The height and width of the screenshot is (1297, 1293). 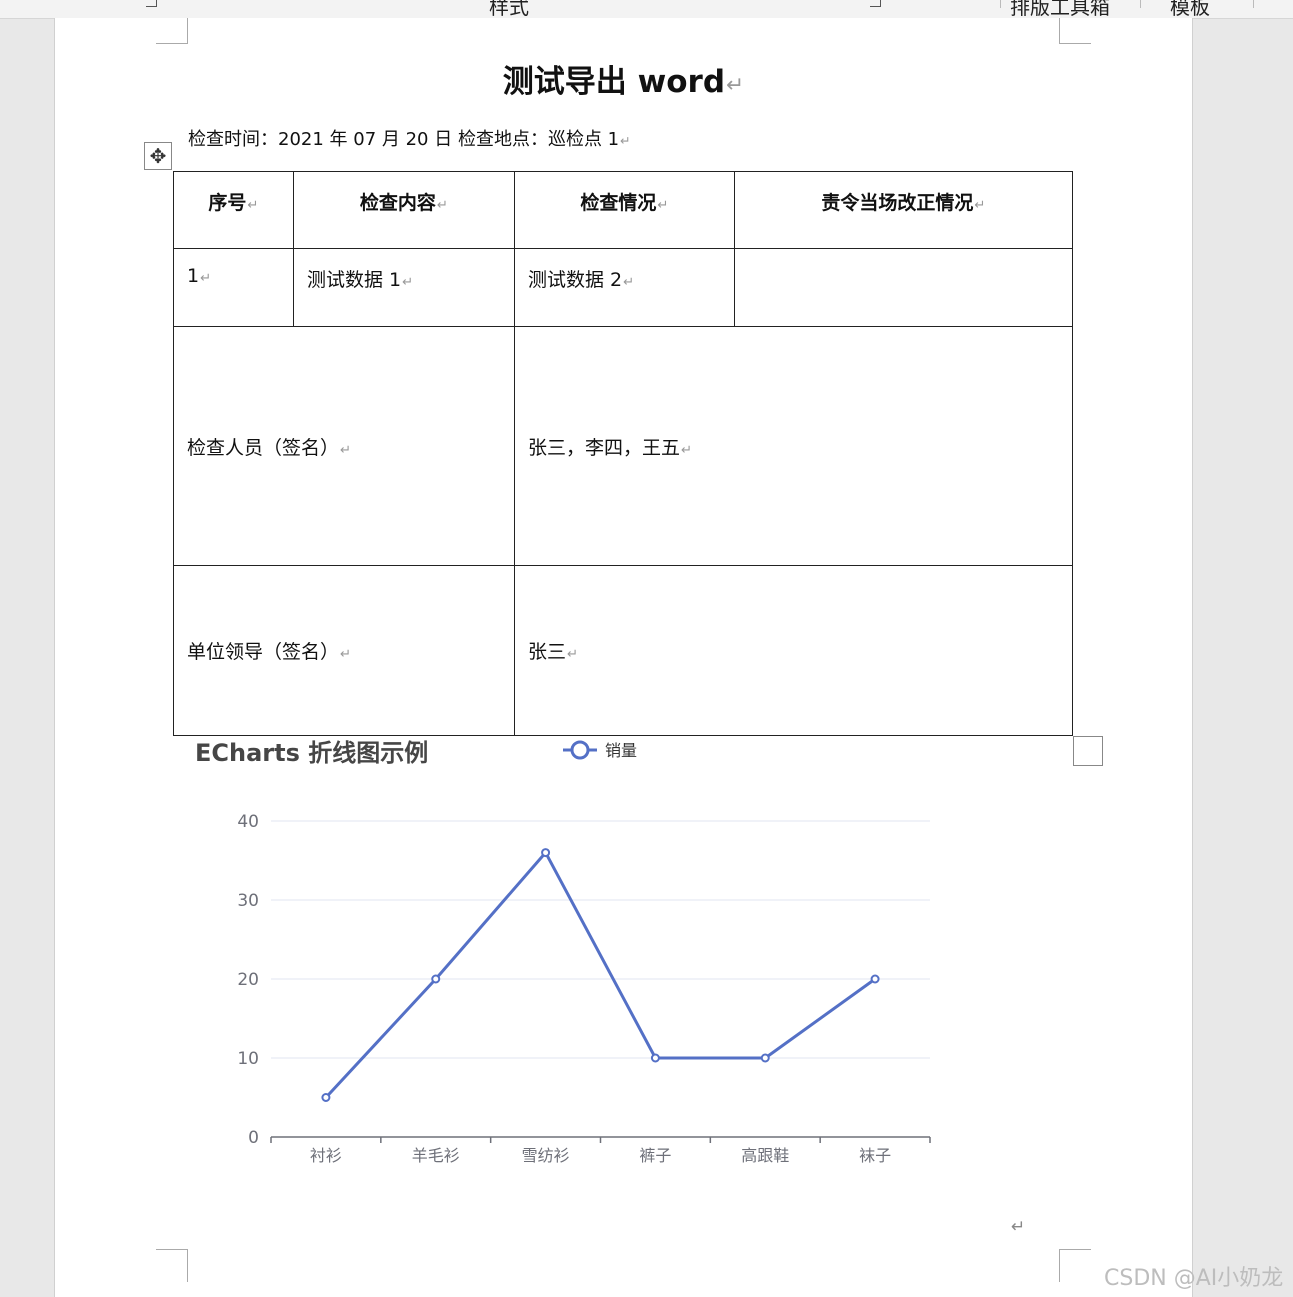 I want to click on table-row-inspectors: 检查人员（签名）↵ 张三，李四，王五↵, so click(x=623, y=446).